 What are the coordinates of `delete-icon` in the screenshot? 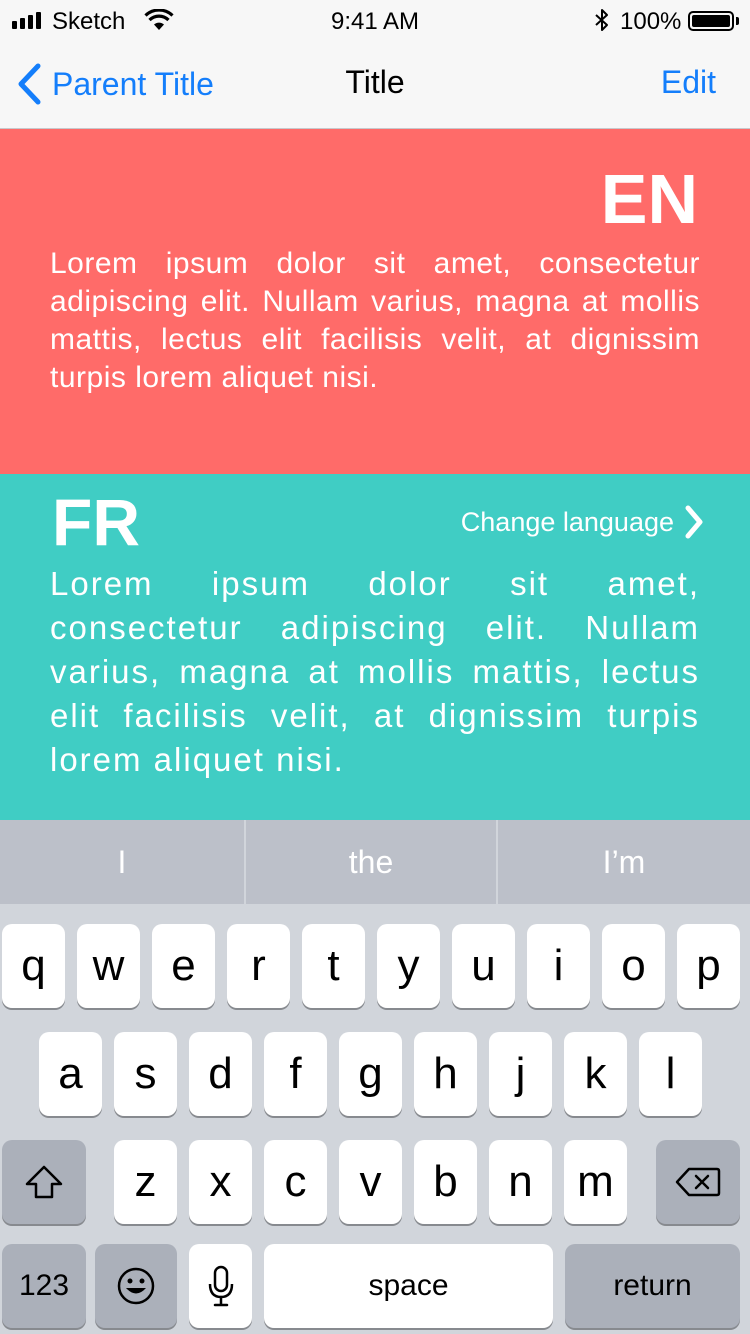 It's located at (698, 1182).